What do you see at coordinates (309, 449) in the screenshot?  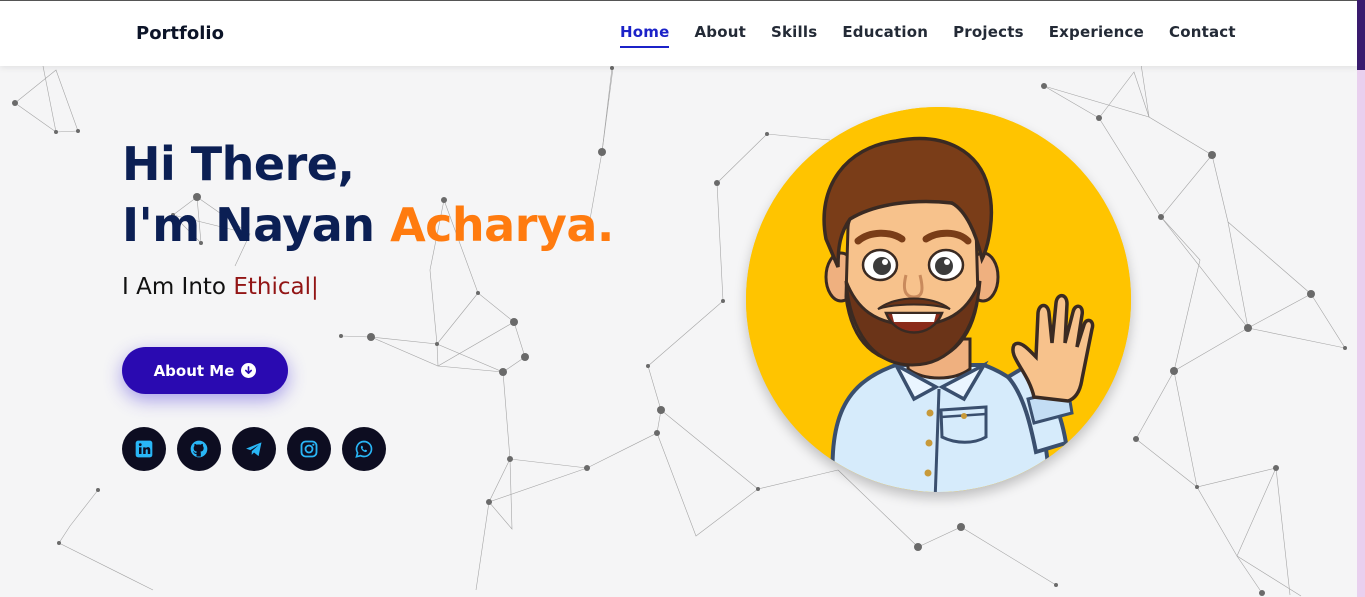 I see `instagram-icon` at bounding box center [309, 449].